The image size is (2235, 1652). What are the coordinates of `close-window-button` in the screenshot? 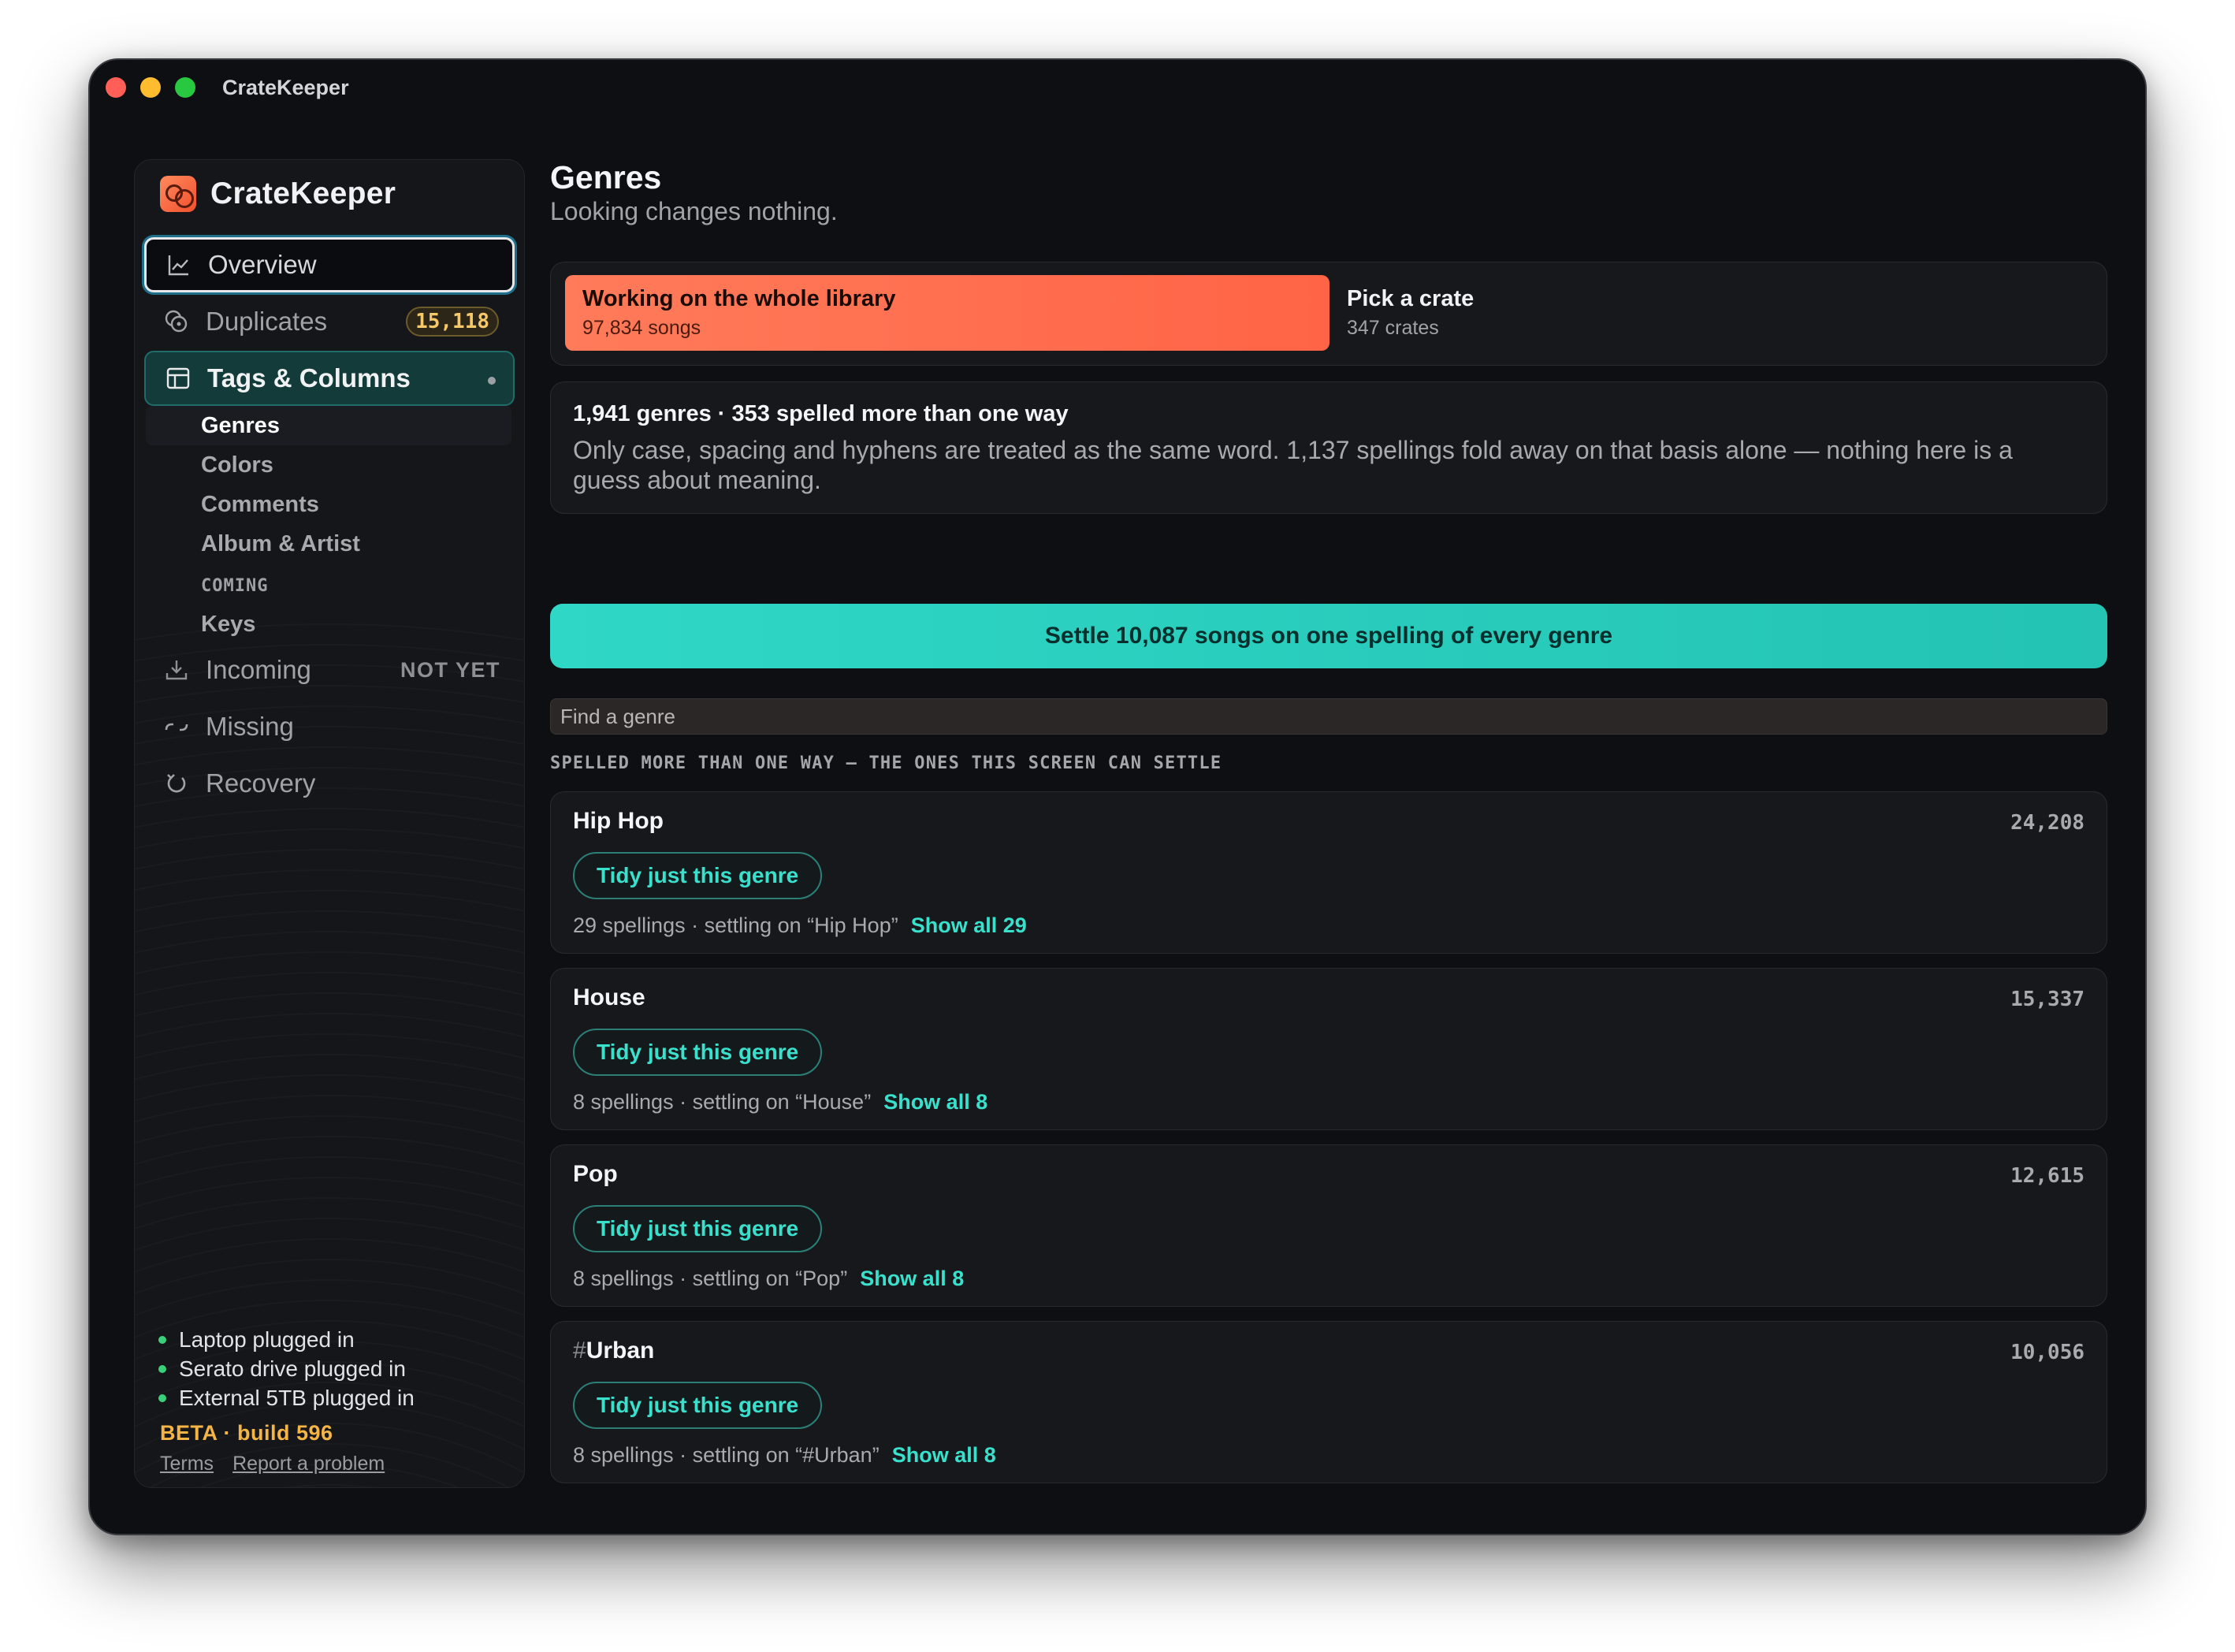 It's located at (116, 87).